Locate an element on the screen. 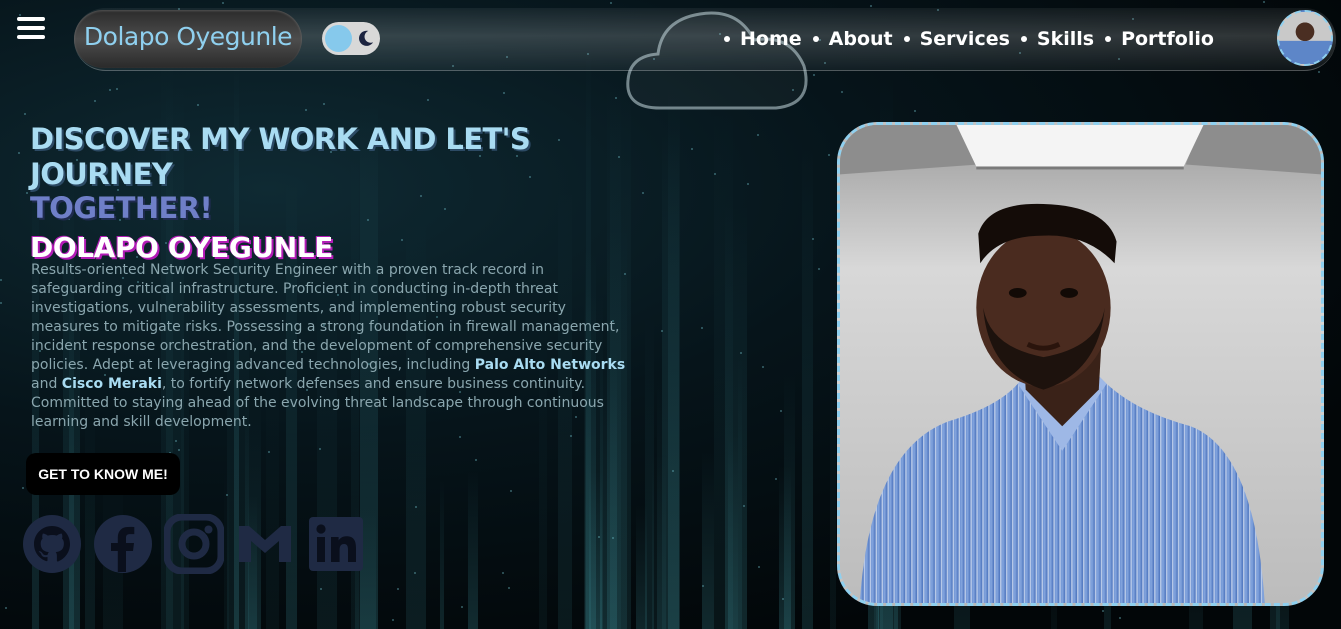 Image resolution: width=1341 pixels, height=629 pixels. bio-highlight-cisco-meraki: Cisco Meraki is located at coordinates (111, 384).